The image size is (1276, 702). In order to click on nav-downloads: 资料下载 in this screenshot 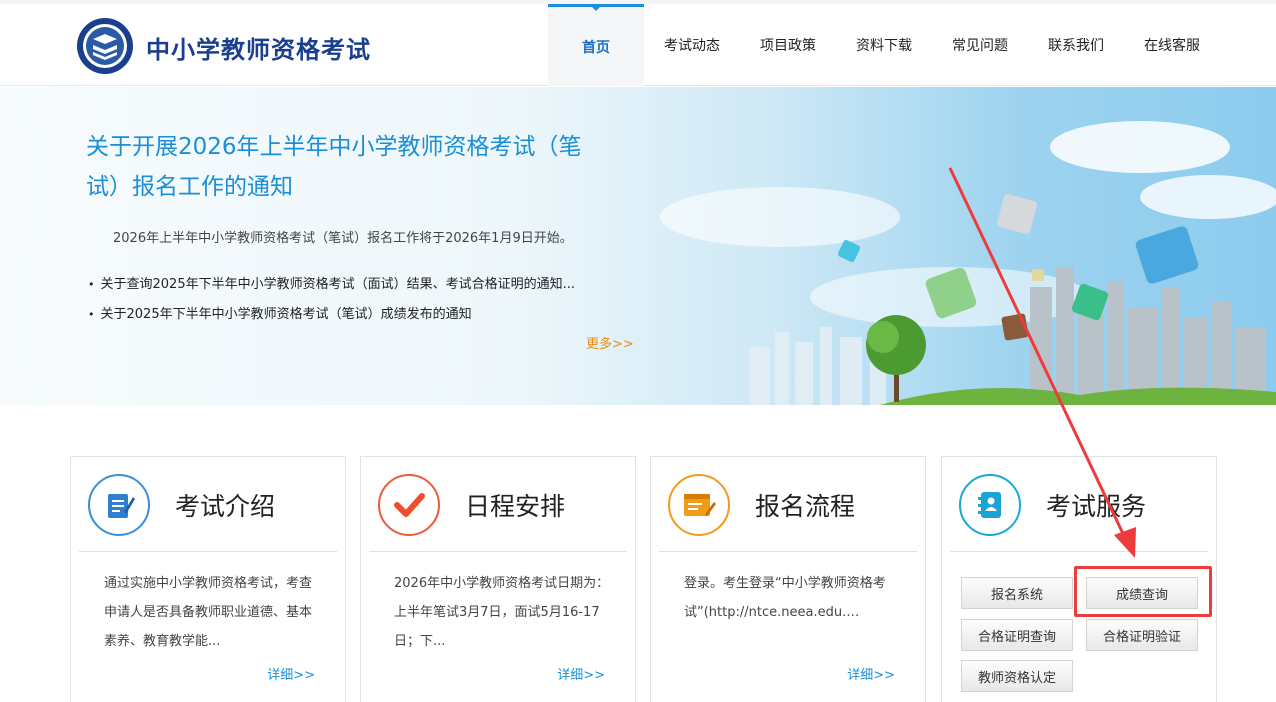, I will do `click(884, 45)`.